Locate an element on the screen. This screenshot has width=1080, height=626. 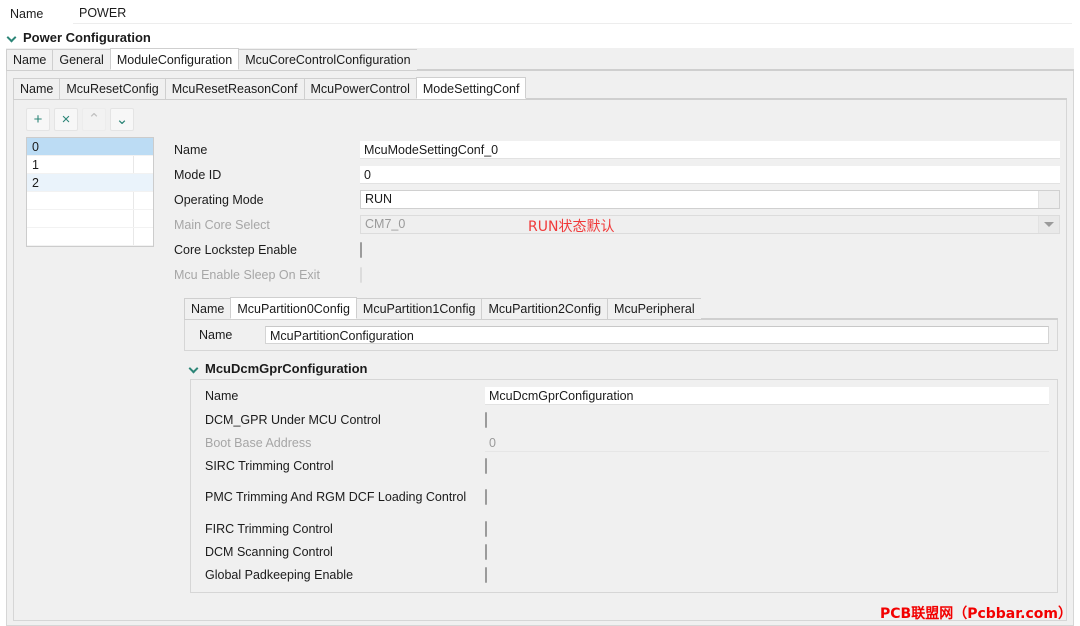
inner-tabbar-filler is located at coordinates (796, 88).